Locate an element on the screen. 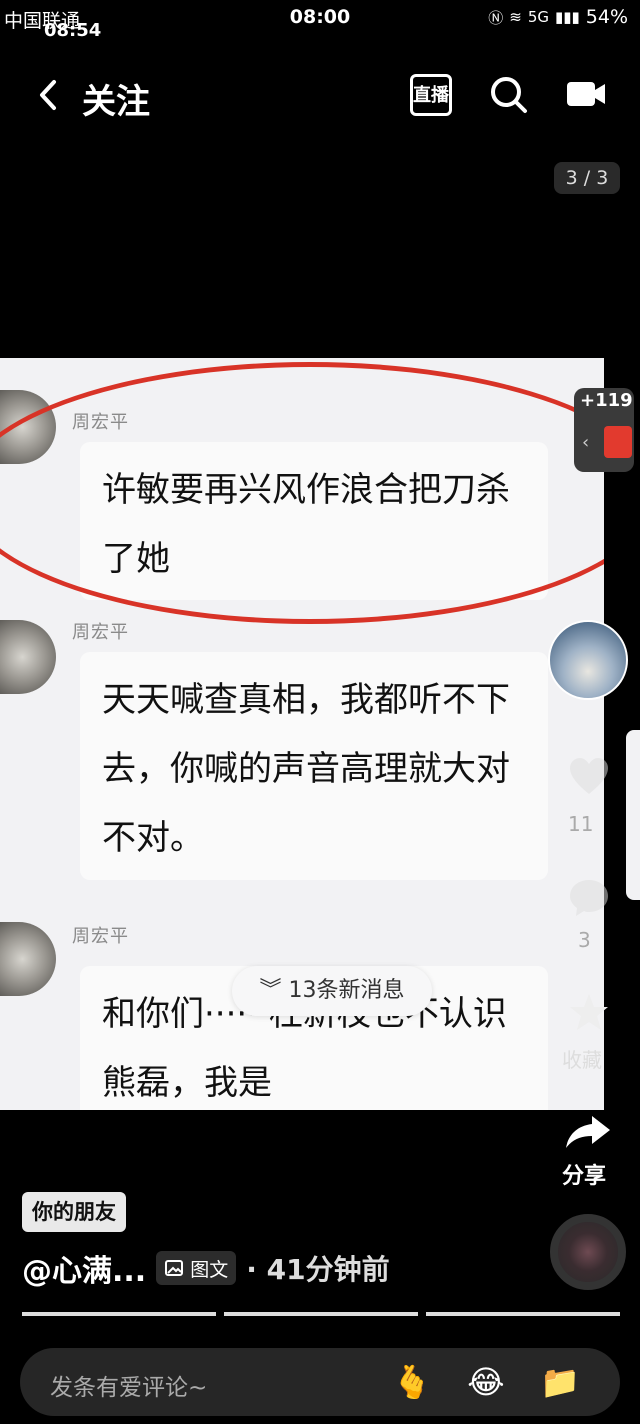 This screenshot has height=1424, width=640. share-icon is located at coordinates (587, 1132).